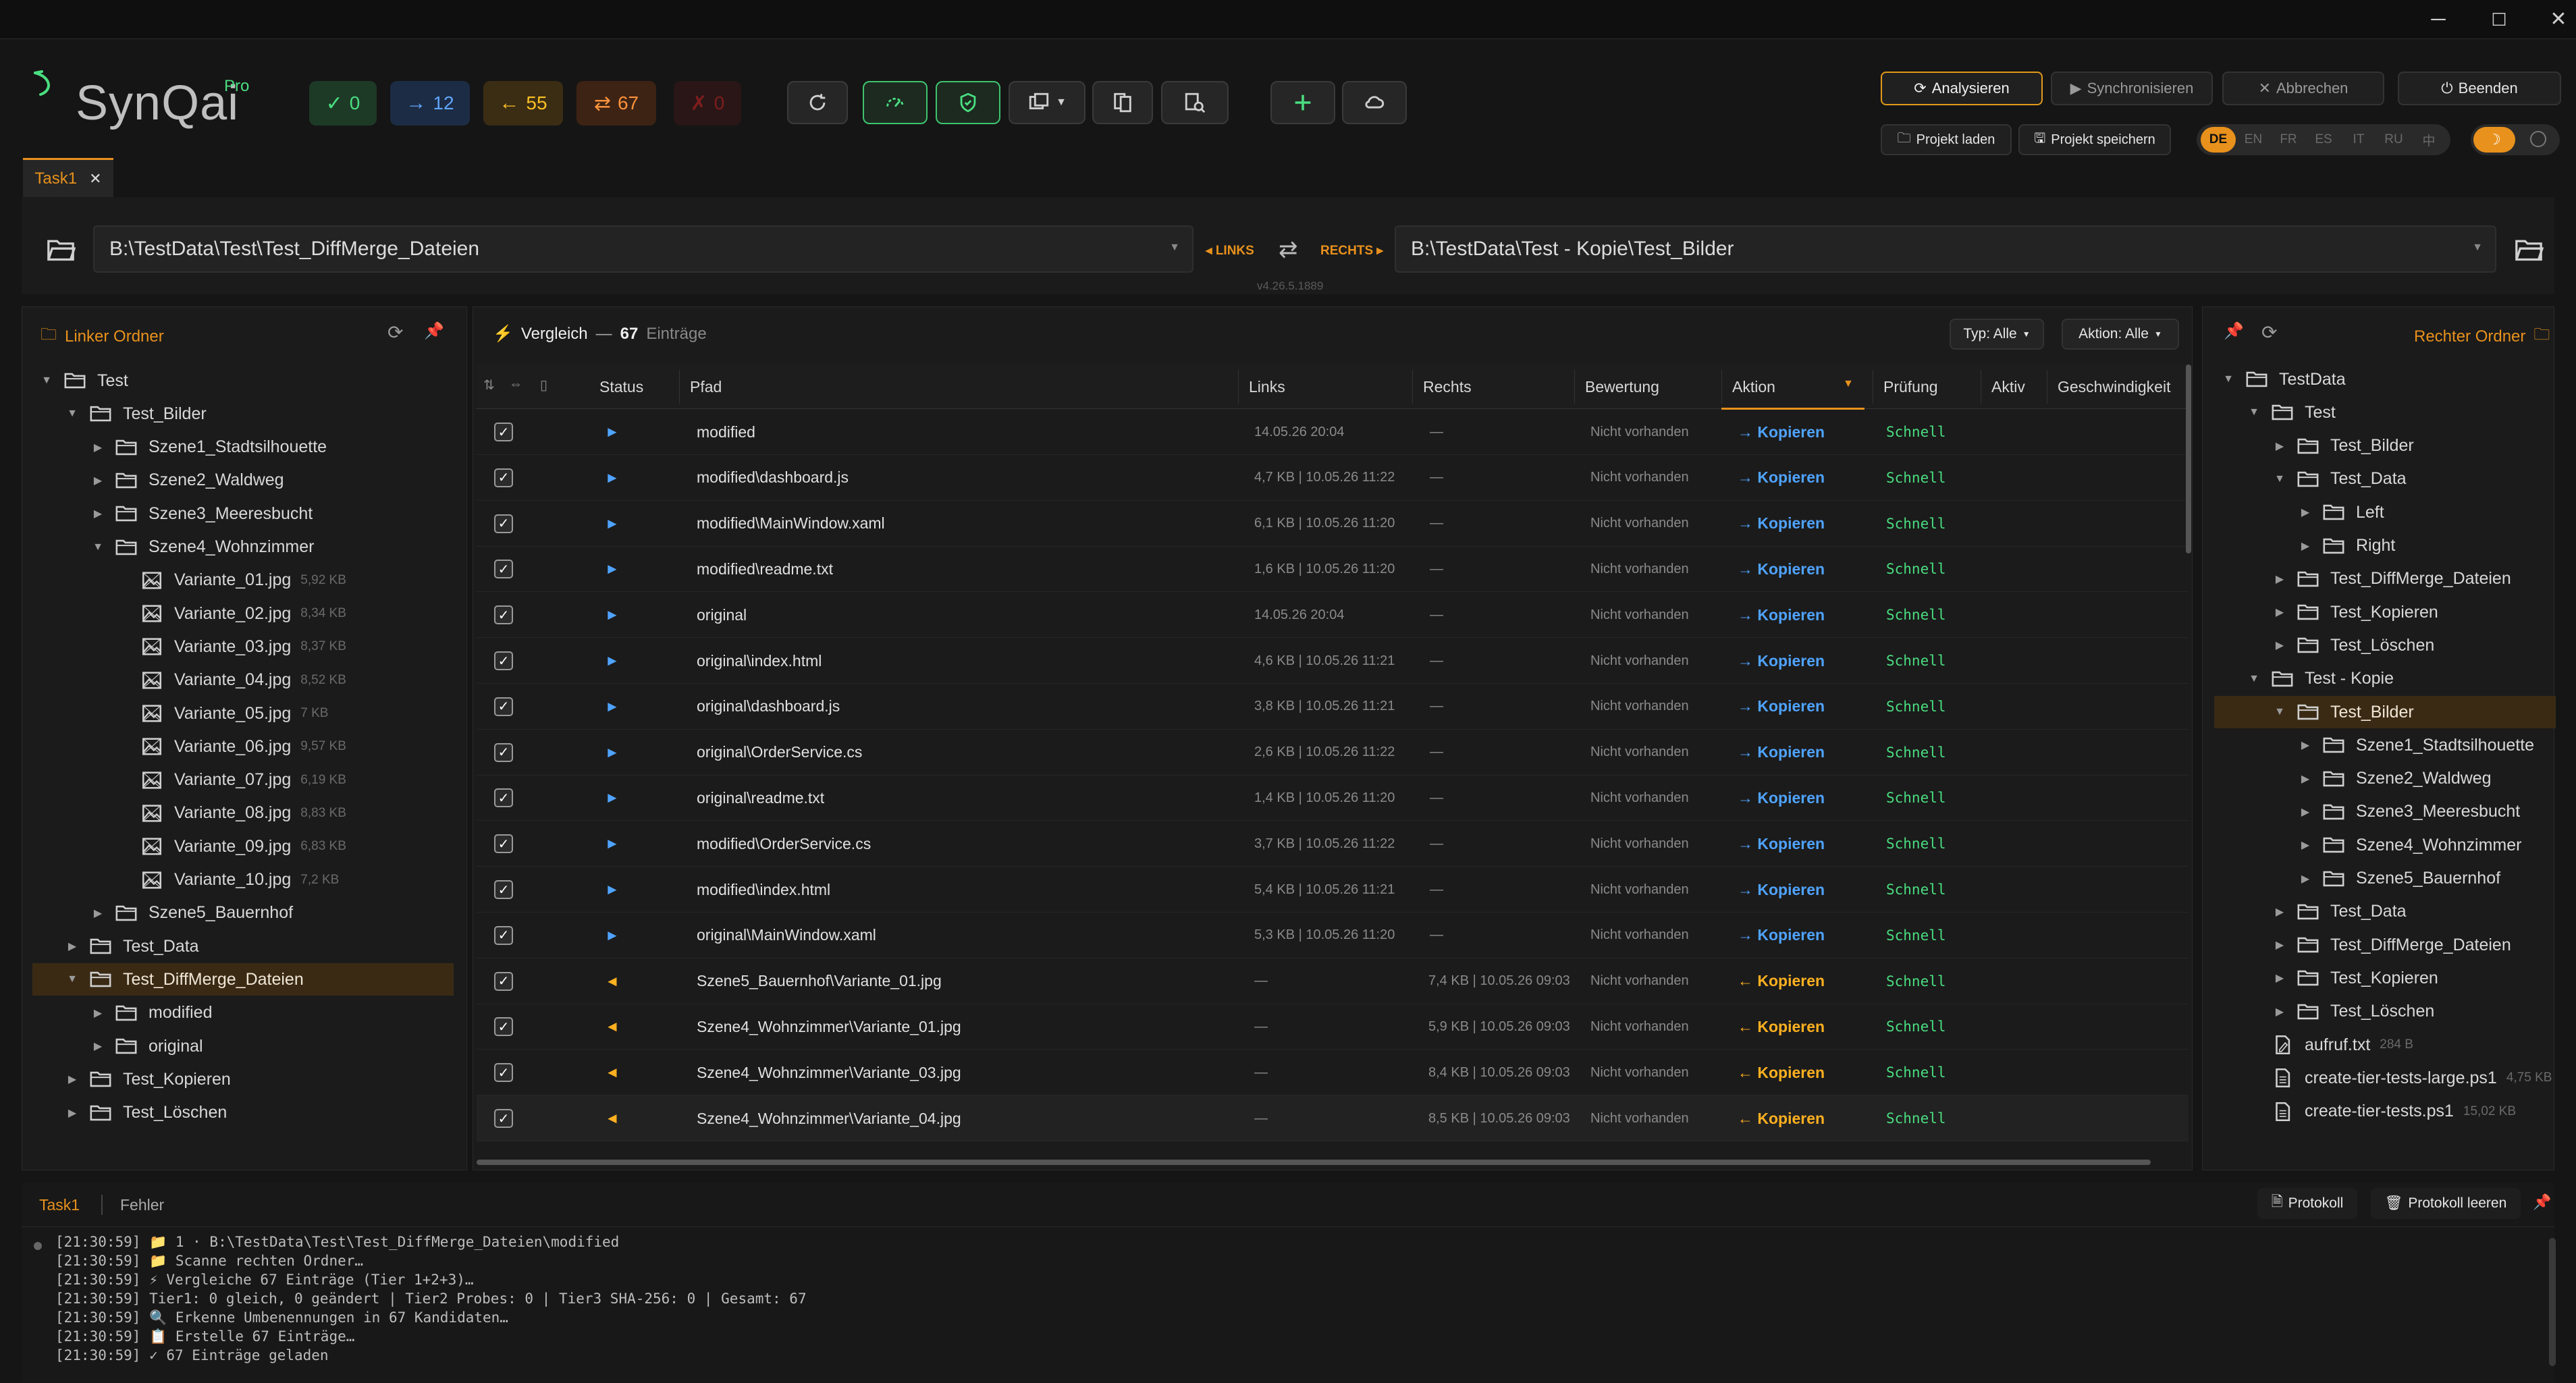 The image size is (2576, 1383). I want to click on tree-item: Variante_06.jpg 9,57 KB, so click(243, 747).